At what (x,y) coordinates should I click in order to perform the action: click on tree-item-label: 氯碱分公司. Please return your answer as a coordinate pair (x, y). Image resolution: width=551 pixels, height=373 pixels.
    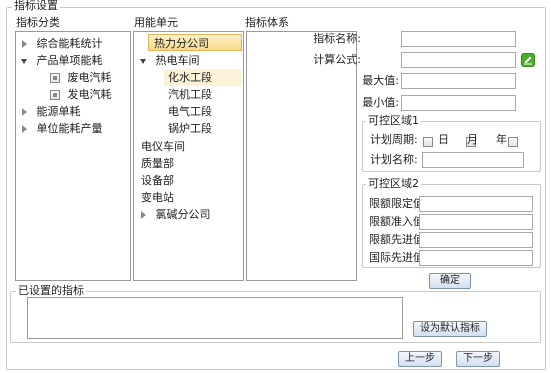
    Looking at the image, I should click on (183, 214).